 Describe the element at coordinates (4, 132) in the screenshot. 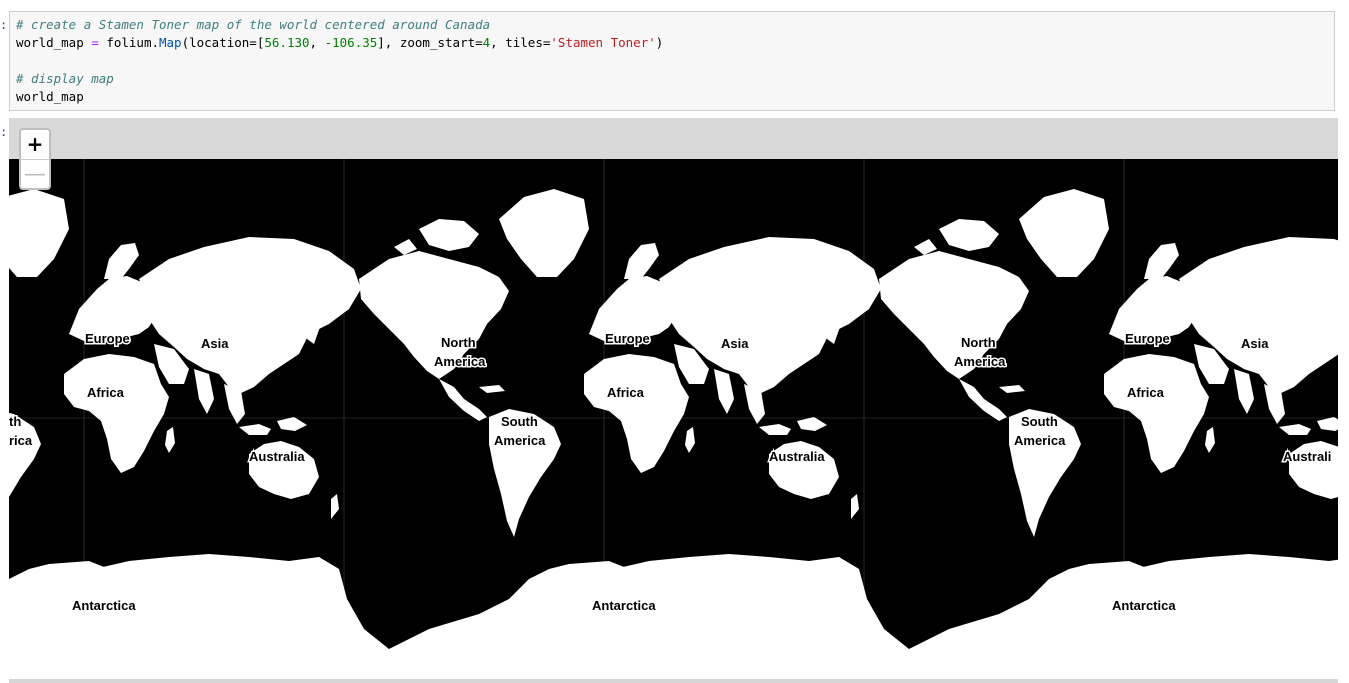

I see `output-prompt-marker: :` at that location.